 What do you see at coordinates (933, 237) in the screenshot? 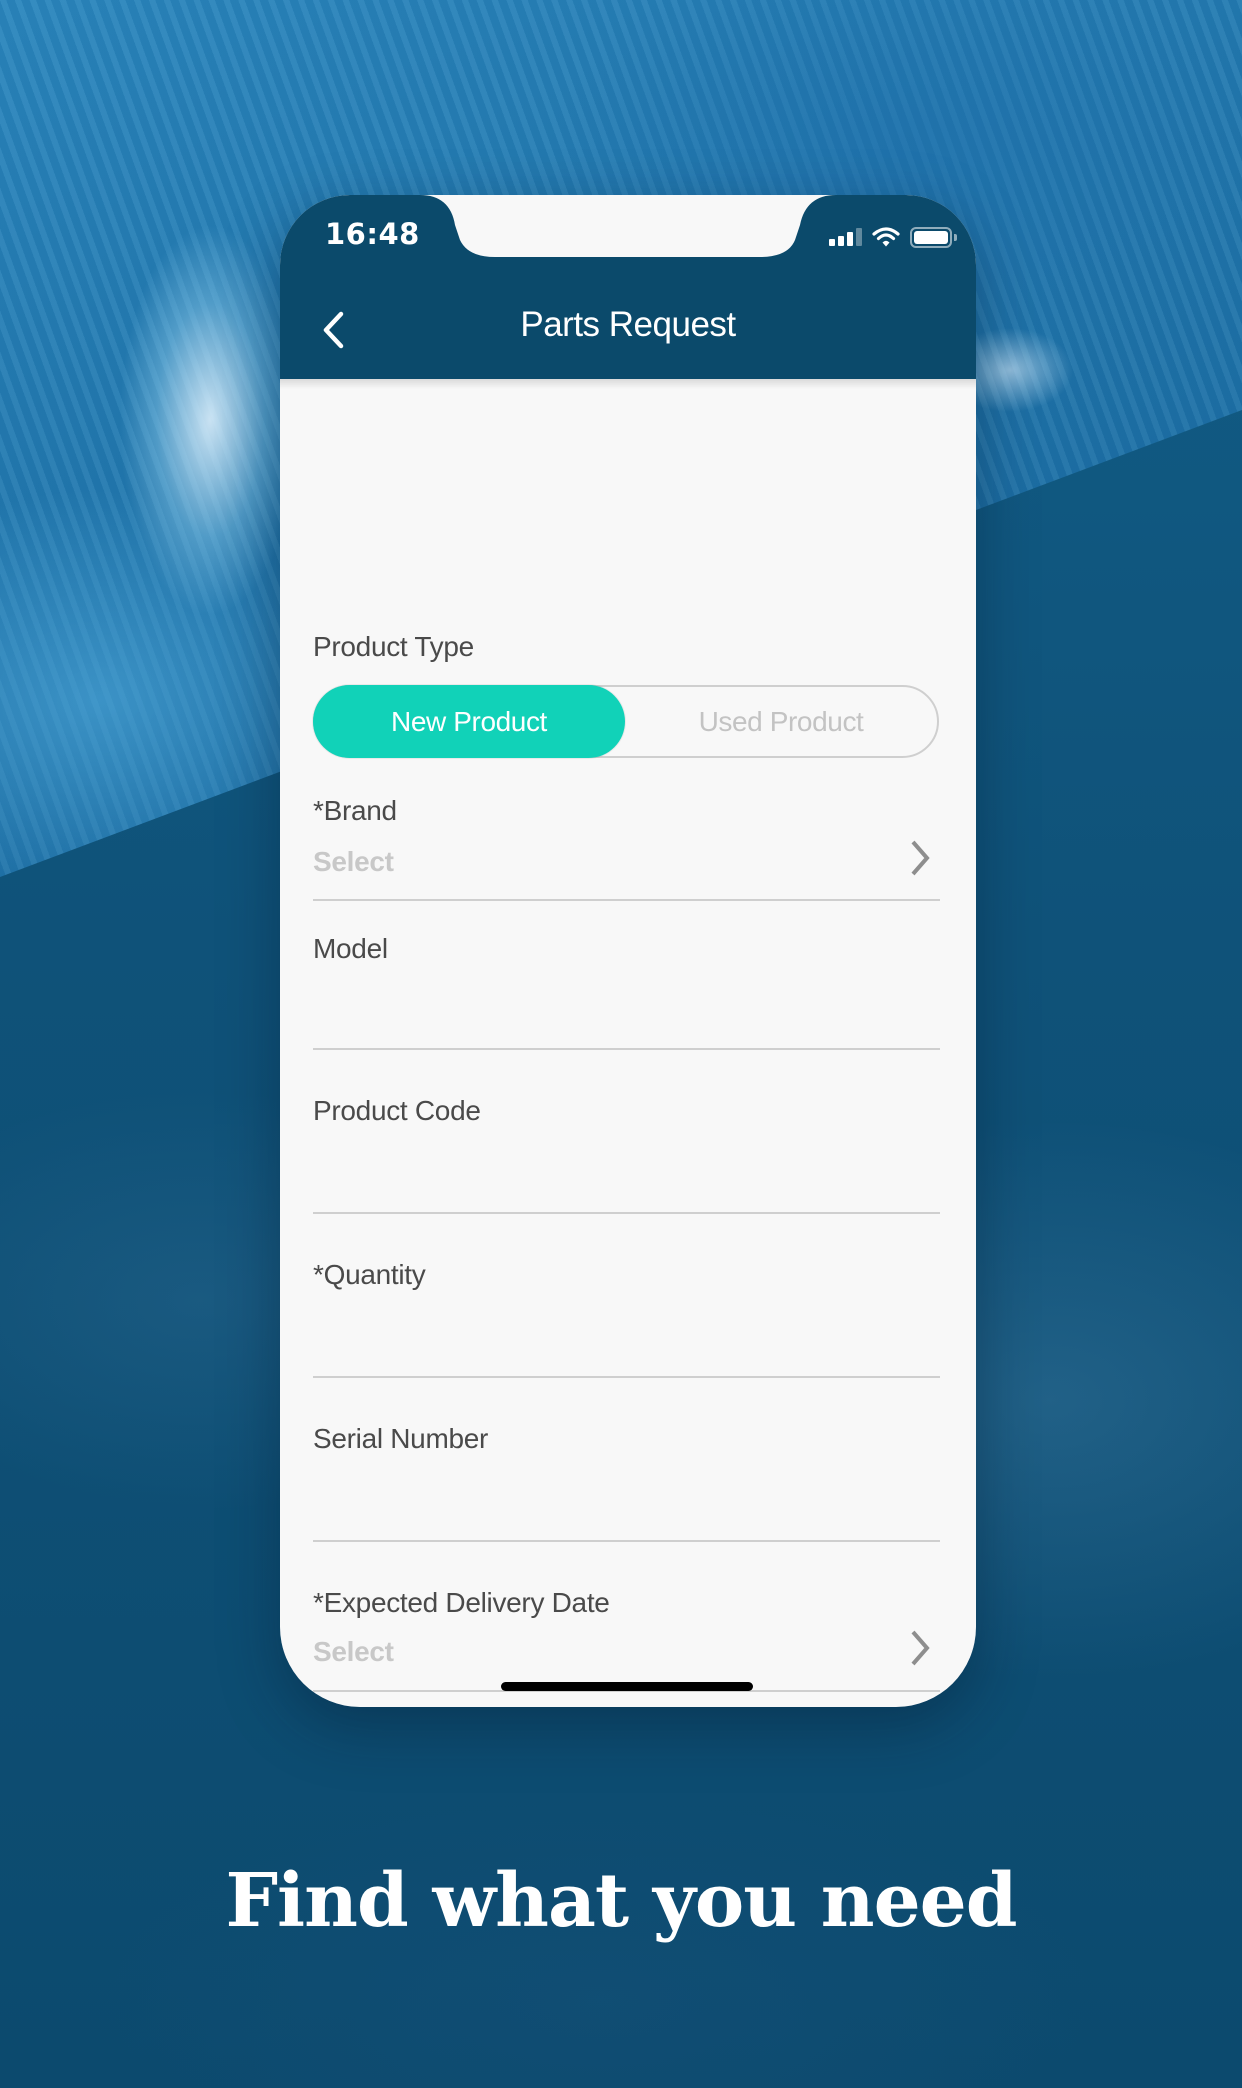
I see `battery-icon` at bounding box center [933, 237].